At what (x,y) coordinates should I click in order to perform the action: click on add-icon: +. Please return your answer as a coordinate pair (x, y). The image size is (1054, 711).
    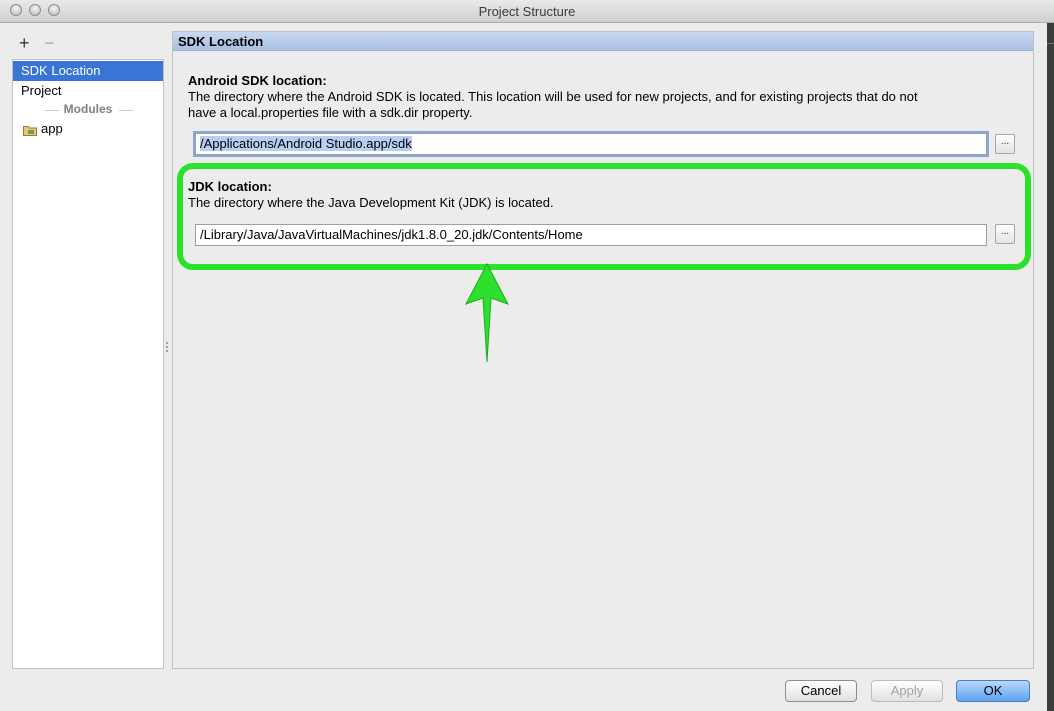
    Looking at the image, I should click on (24, 43).